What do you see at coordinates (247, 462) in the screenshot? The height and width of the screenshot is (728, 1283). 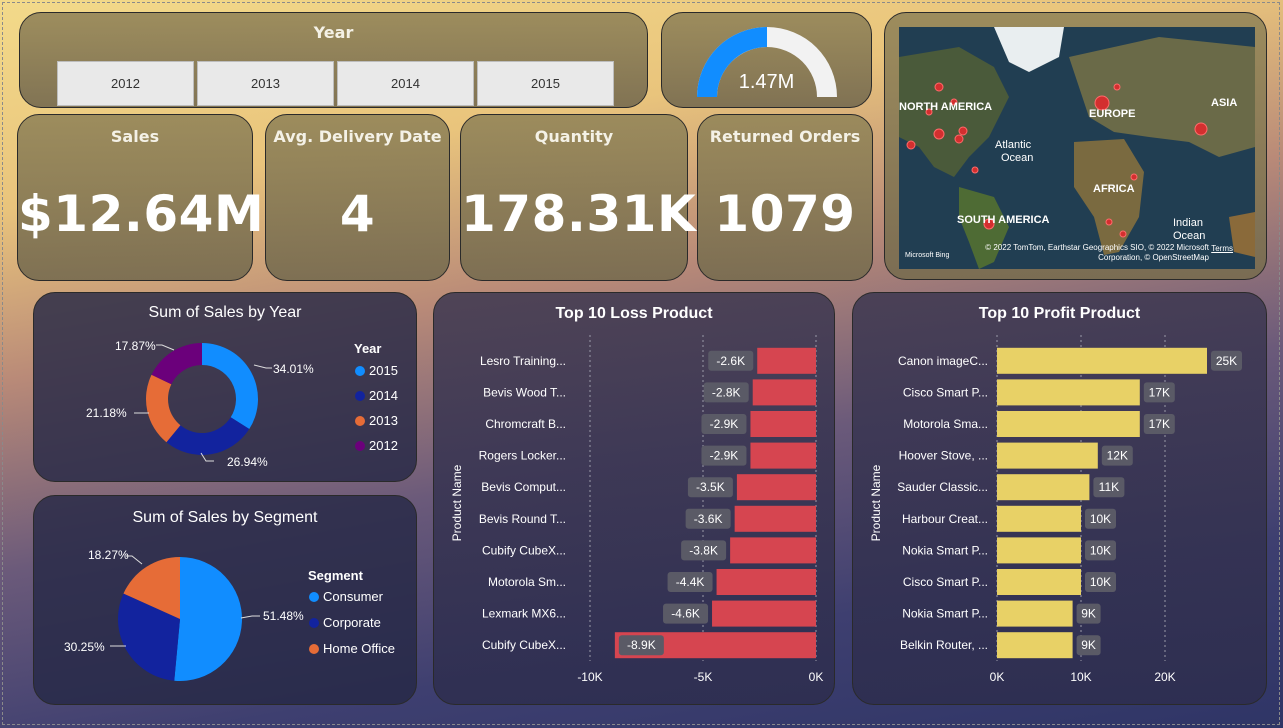 I see `year-pct-2014: 26.94%` at bounding box center [247, 462].